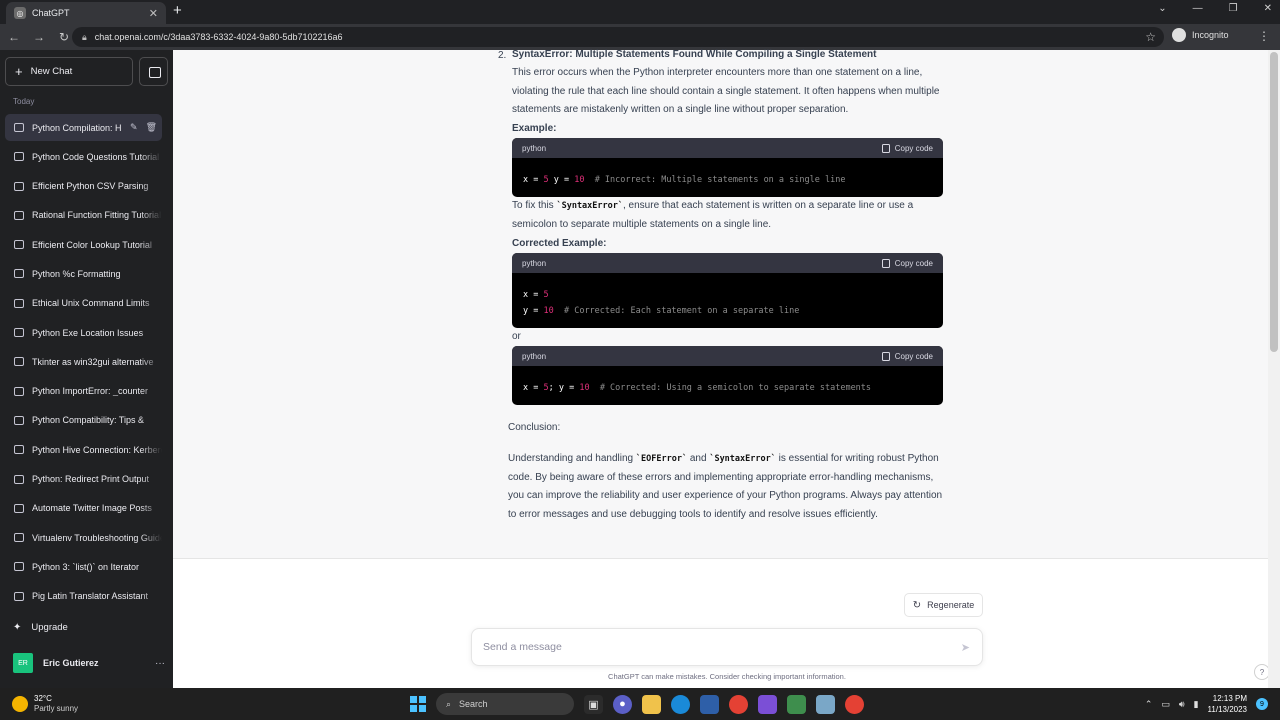  Describe the element at coordinates (160, 663) in the screenshot. I see `more-options-icon: ···` at that location.